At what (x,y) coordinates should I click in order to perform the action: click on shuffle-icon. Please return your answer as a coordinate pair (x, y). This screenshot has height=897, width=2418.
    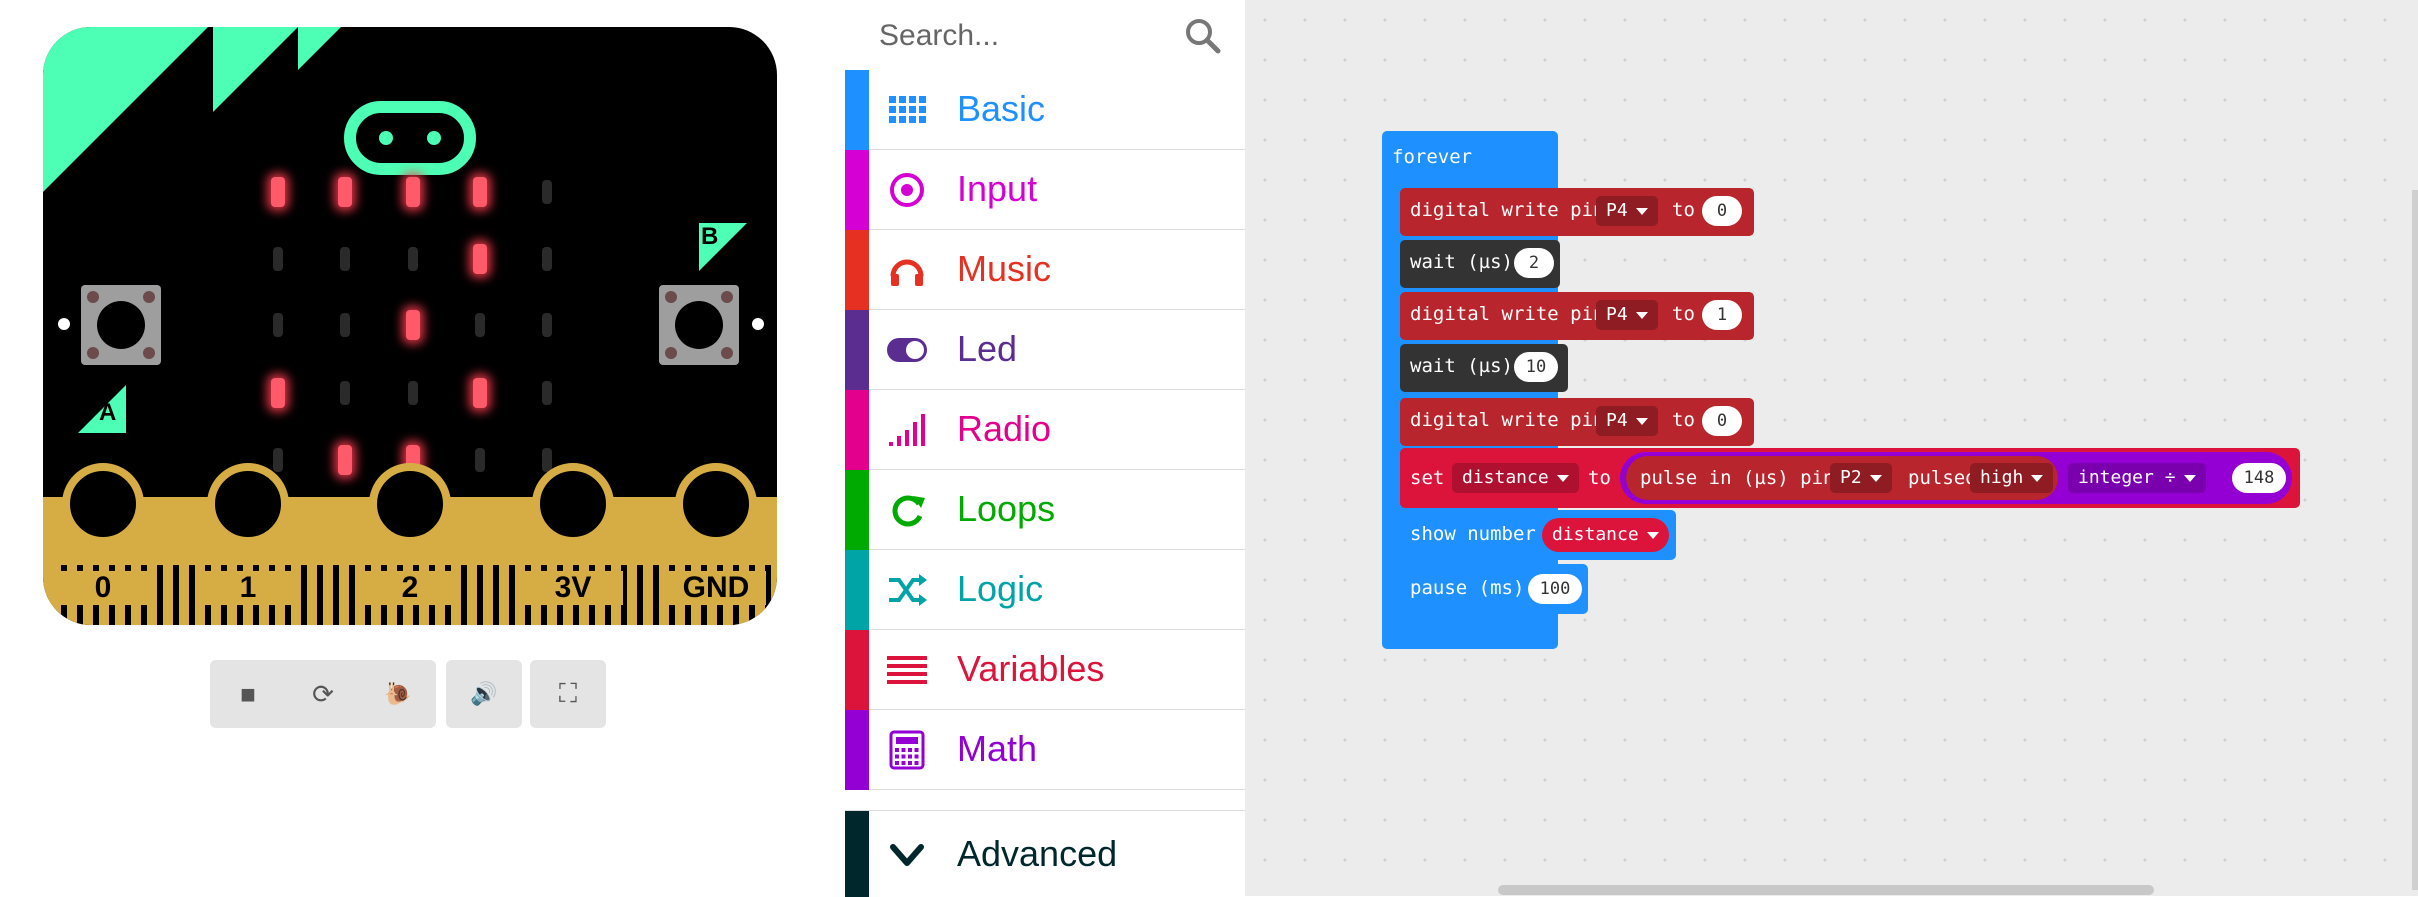
    Looking at the image, I should click on (908, 590).